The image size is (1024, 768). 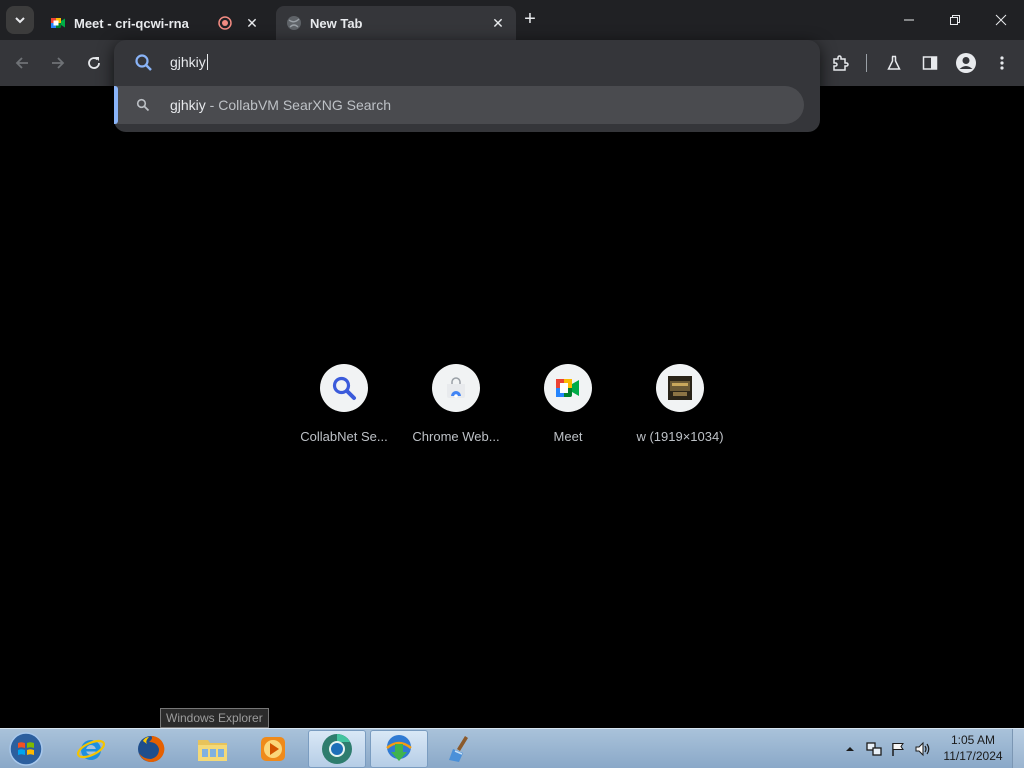 I want to click on tray-network, so click(x=874, y=748).